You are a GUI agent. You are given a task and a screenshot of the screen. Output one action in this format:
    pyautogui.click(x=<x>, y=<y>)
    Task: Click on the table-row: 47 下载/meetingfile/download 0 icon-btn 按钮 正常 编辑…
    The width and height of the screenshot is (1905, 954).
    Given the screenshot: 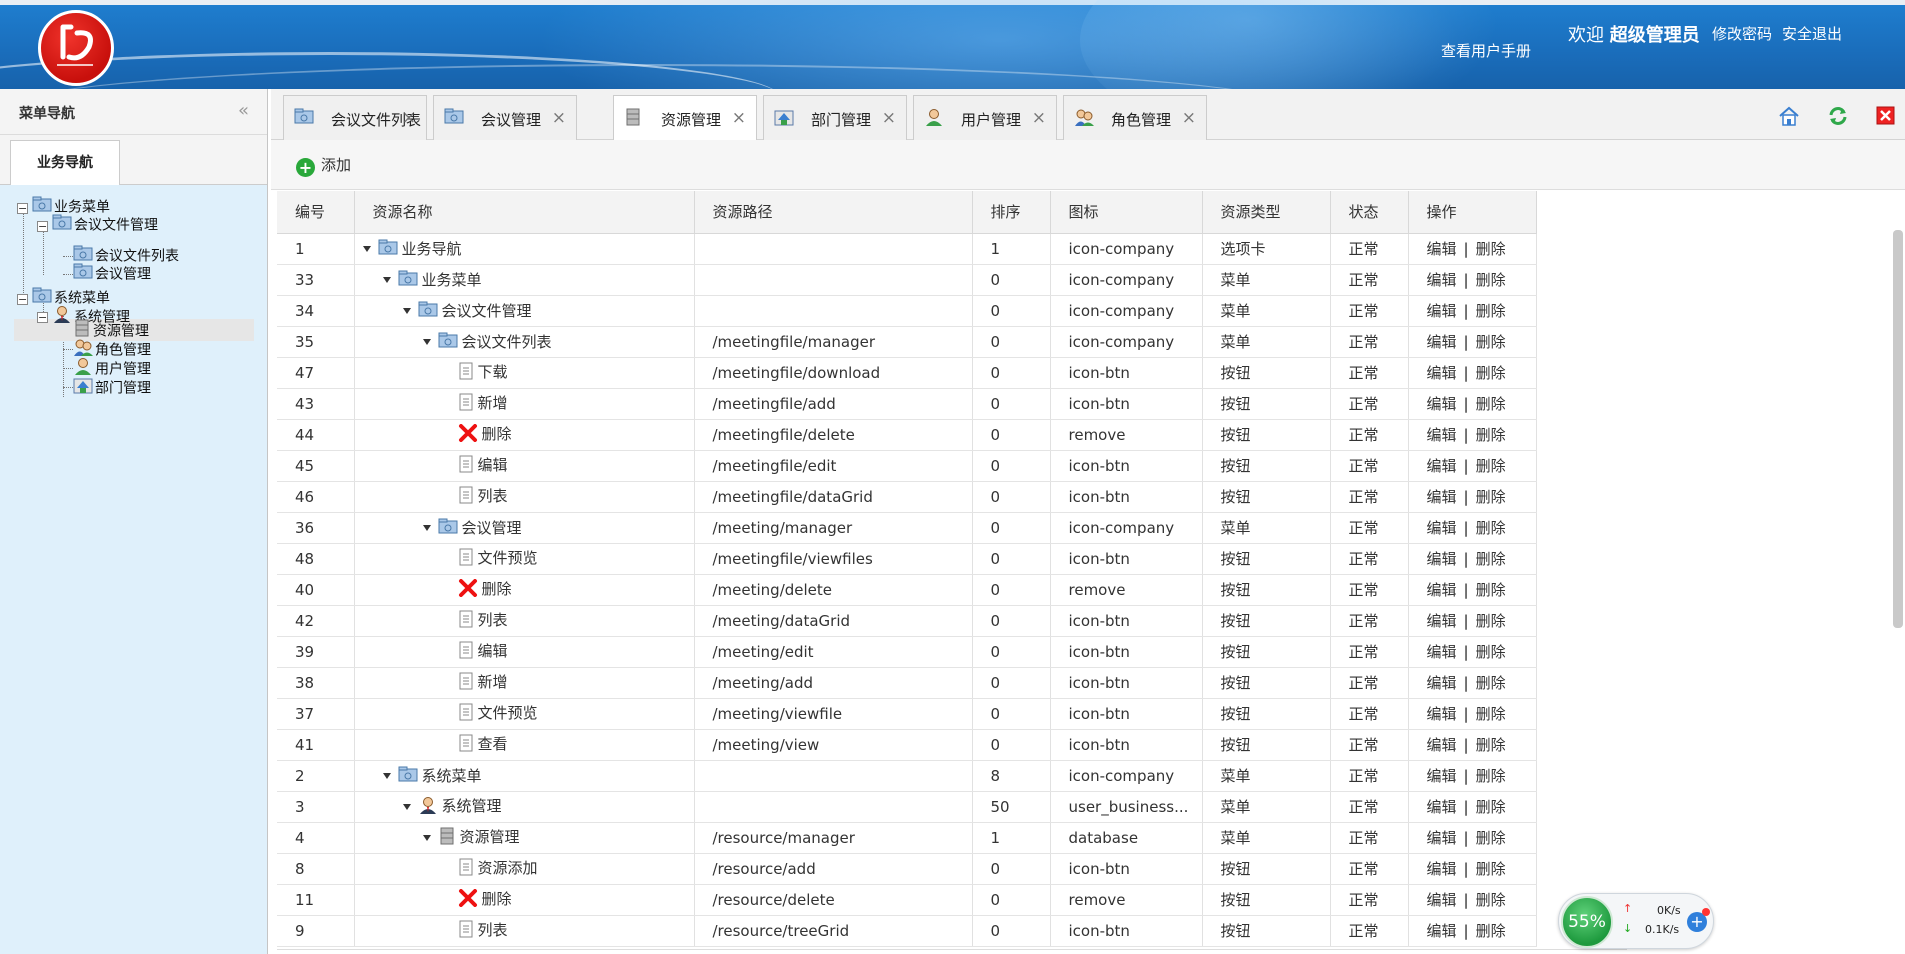 What is the action you would take?
    pyautogui.click(x=907, y=373)
    